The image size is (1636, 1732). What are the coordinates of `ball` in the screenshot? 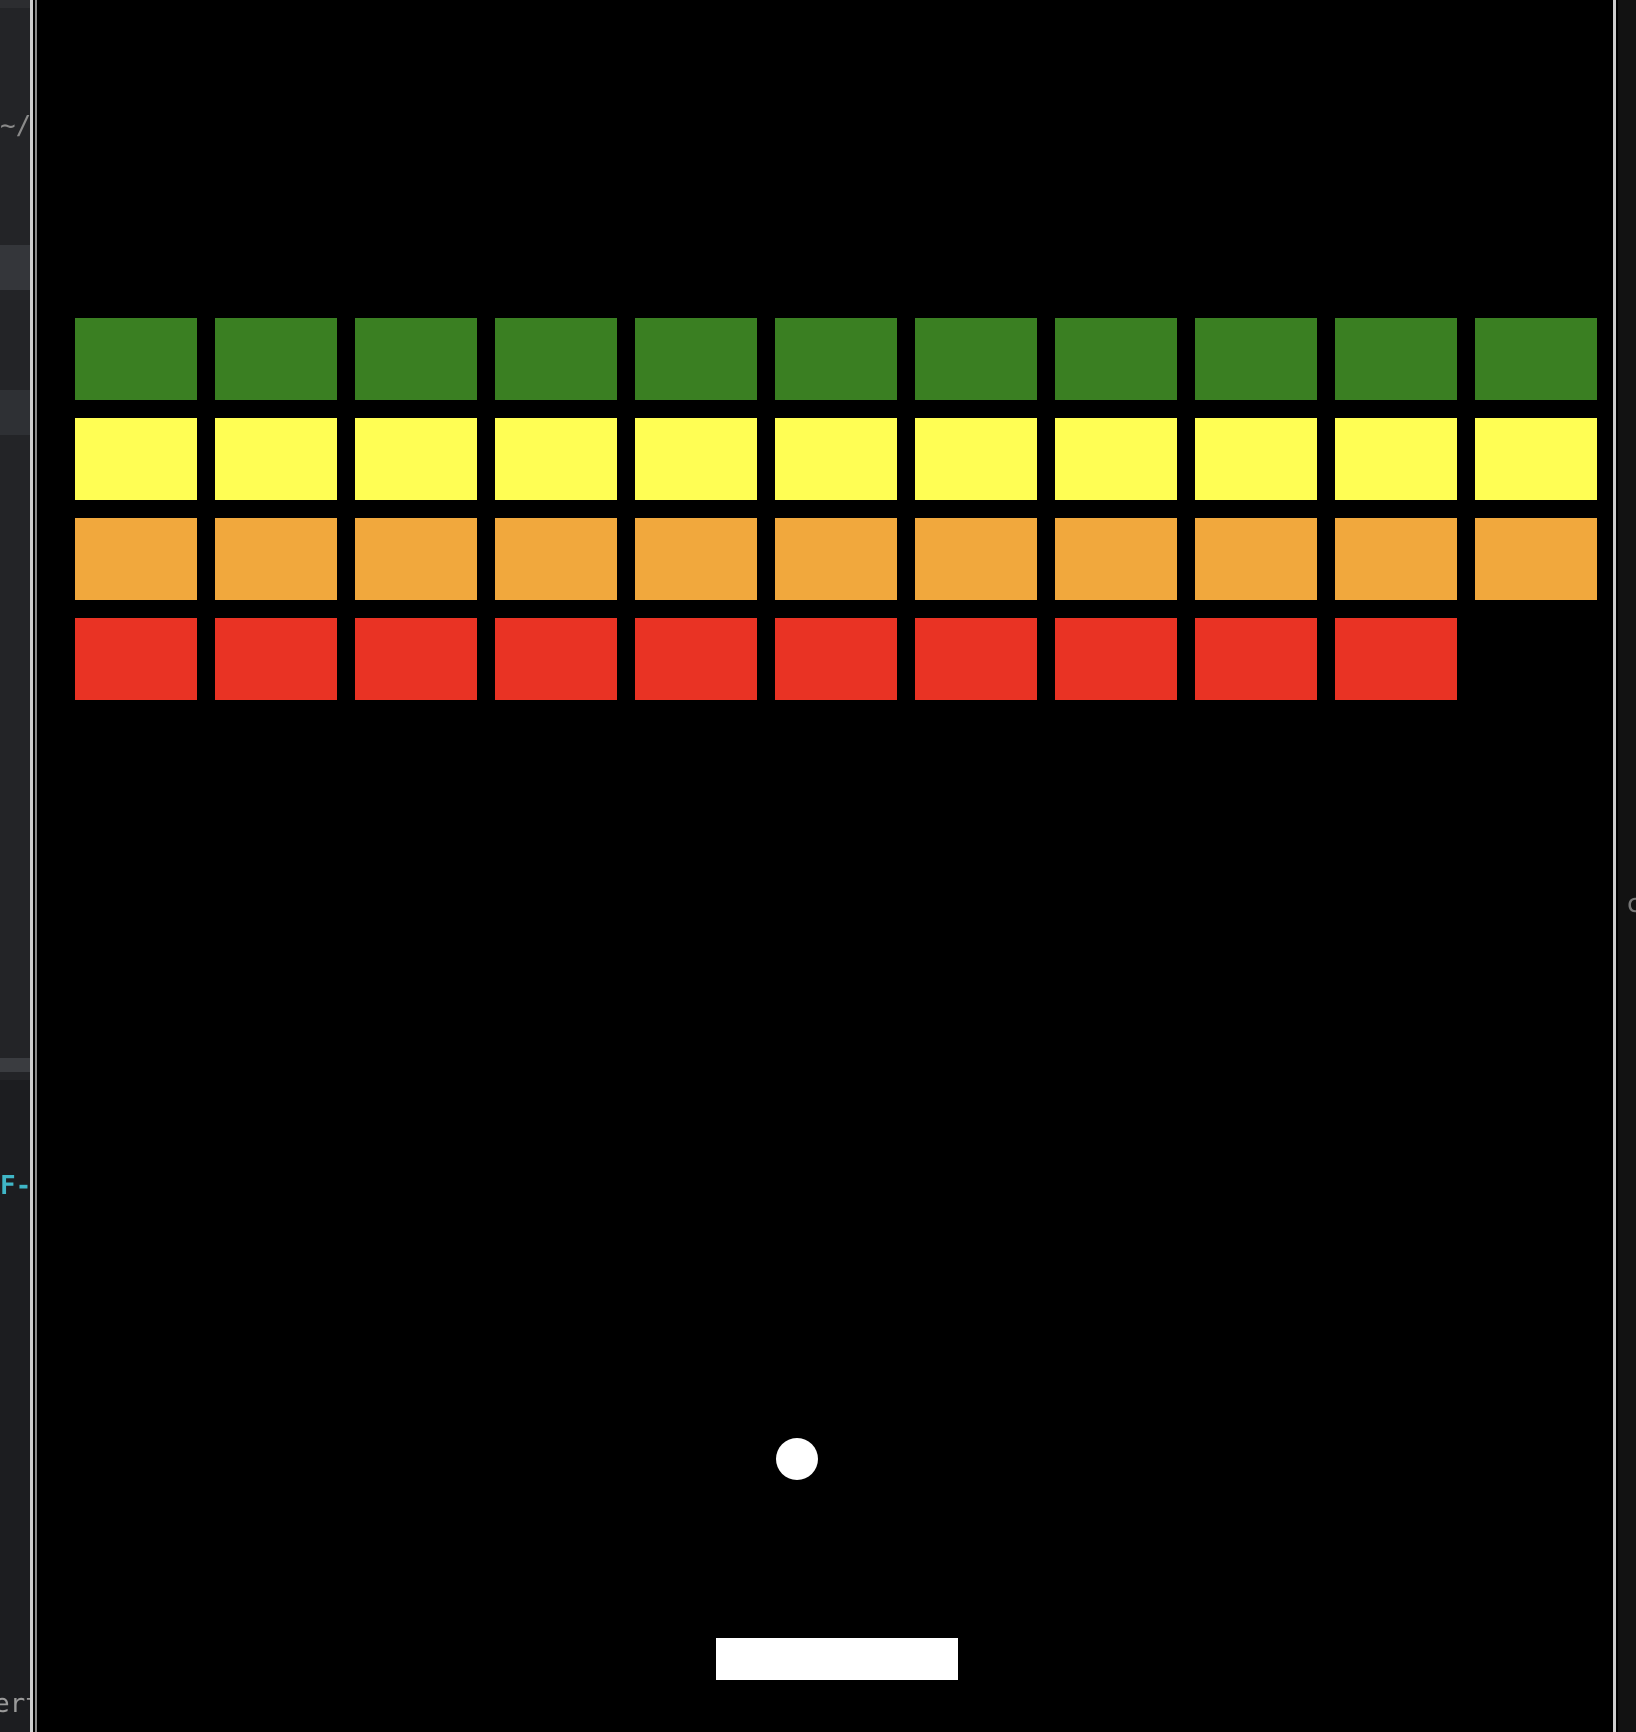 It's located at (797, 1459).